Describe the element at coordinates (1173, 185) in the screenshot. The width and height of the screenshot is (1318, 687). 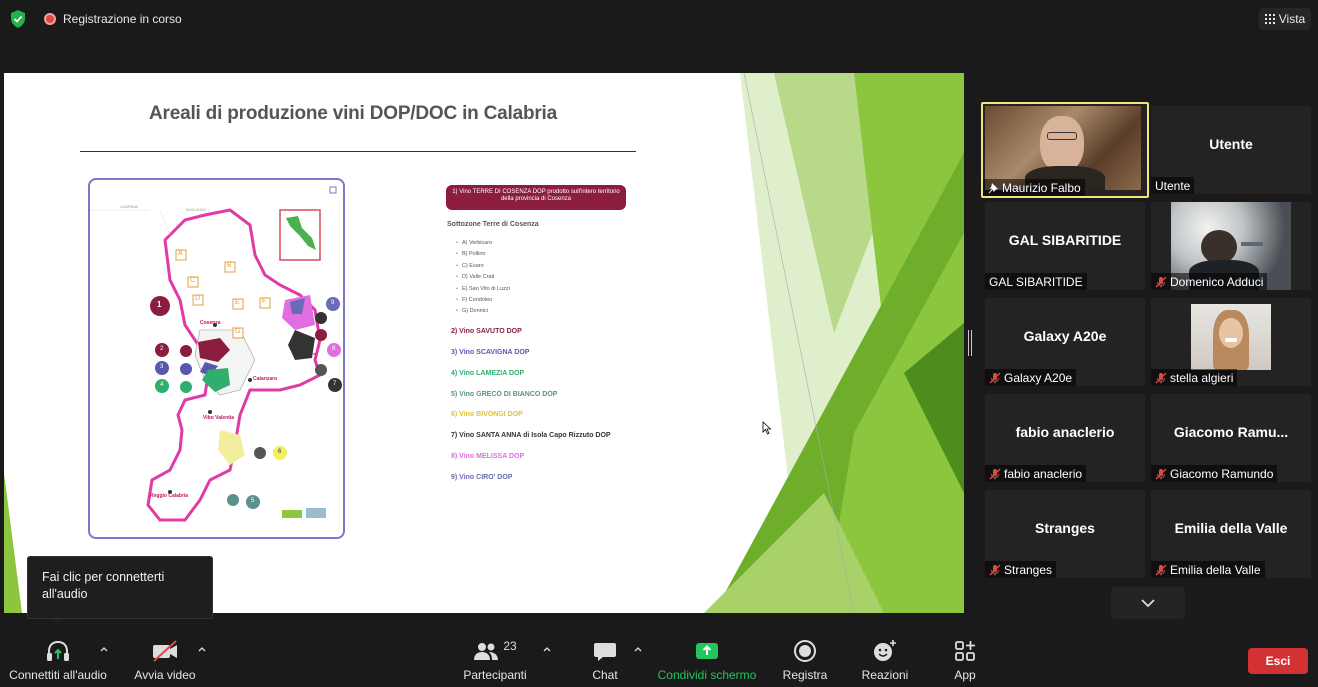
I see `participant-name-label: Utente` at that location.